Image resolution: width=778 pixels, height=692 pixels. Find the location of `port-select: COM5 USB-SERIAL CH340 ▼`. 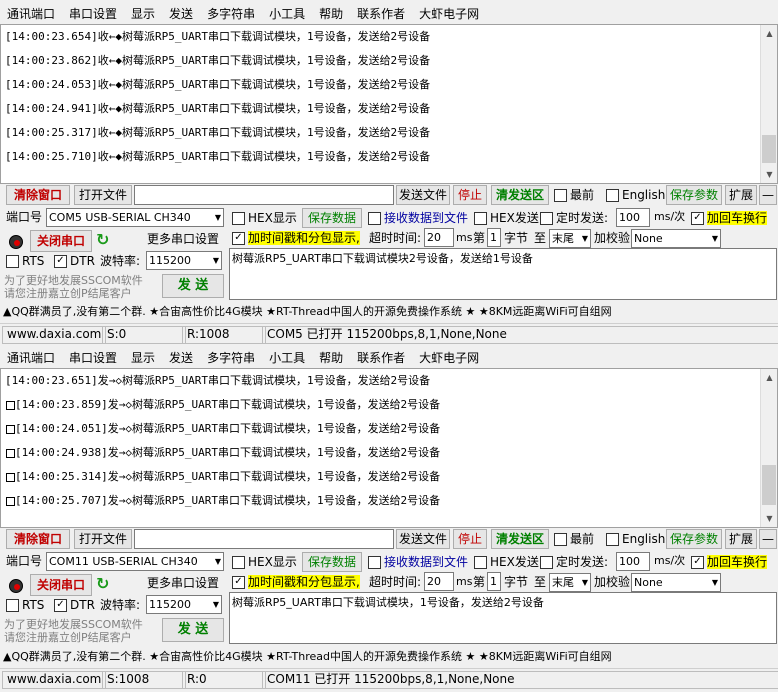

port-select: COM5 USB-SERIAL CH340 ▼ is located at coordinates (135, 217).